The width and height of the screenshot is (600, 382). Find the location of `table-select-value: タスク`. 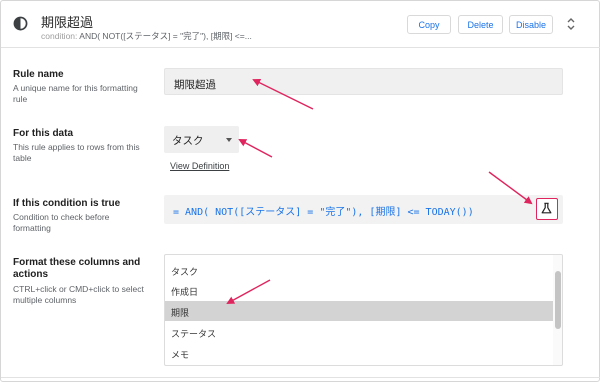

table-select-value: タスク is located at coordinates (188, 141).